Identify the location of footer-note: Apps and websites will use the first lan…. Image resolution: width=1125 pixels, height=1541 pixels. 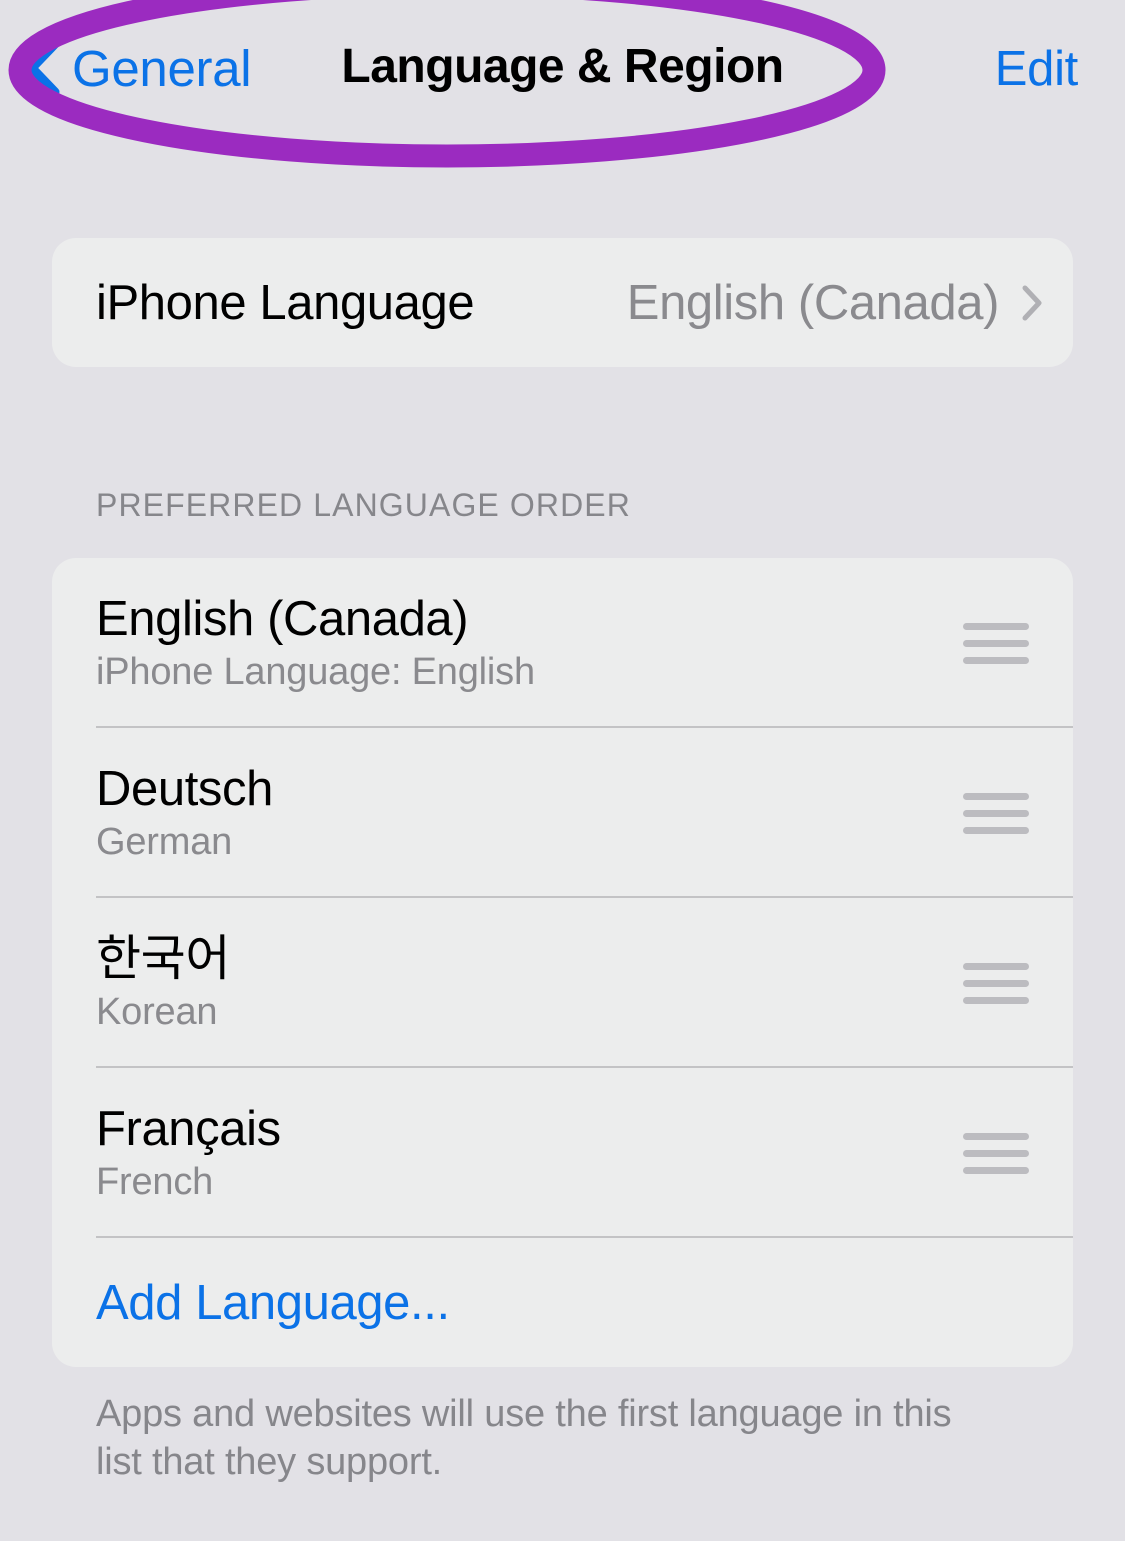
(524, 1438).